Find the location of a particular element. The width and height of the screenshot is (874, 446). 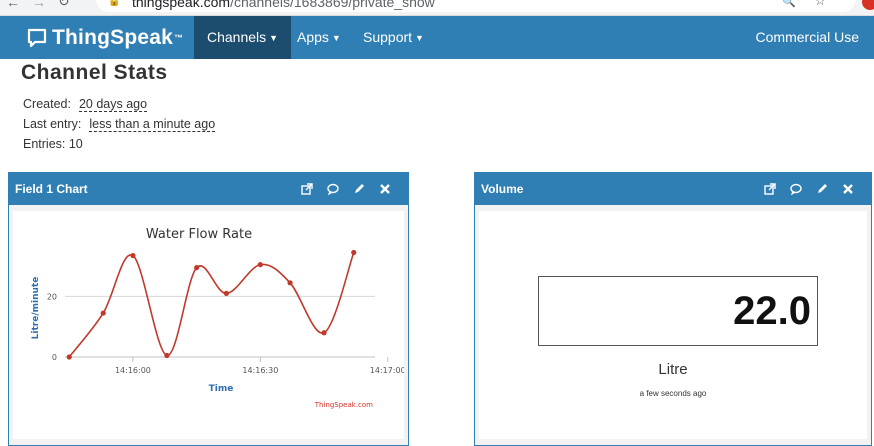

y-tick-label: 20 is located at coordinates (52, 296).